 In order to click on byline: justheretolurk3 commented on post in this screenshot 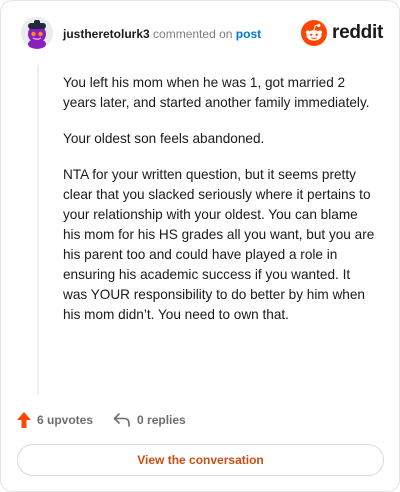, I will do `click(162, 34)`.